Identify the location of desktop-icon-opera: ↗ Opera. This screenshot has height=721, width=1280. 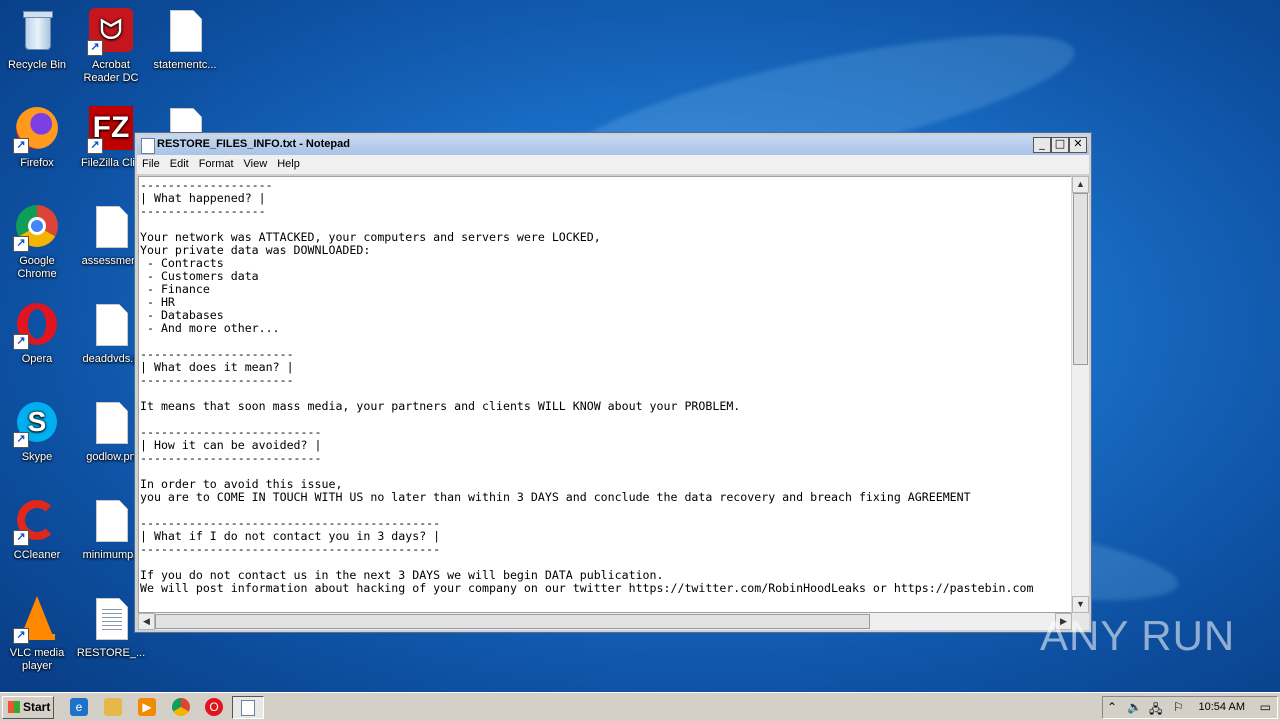
(37, 334).